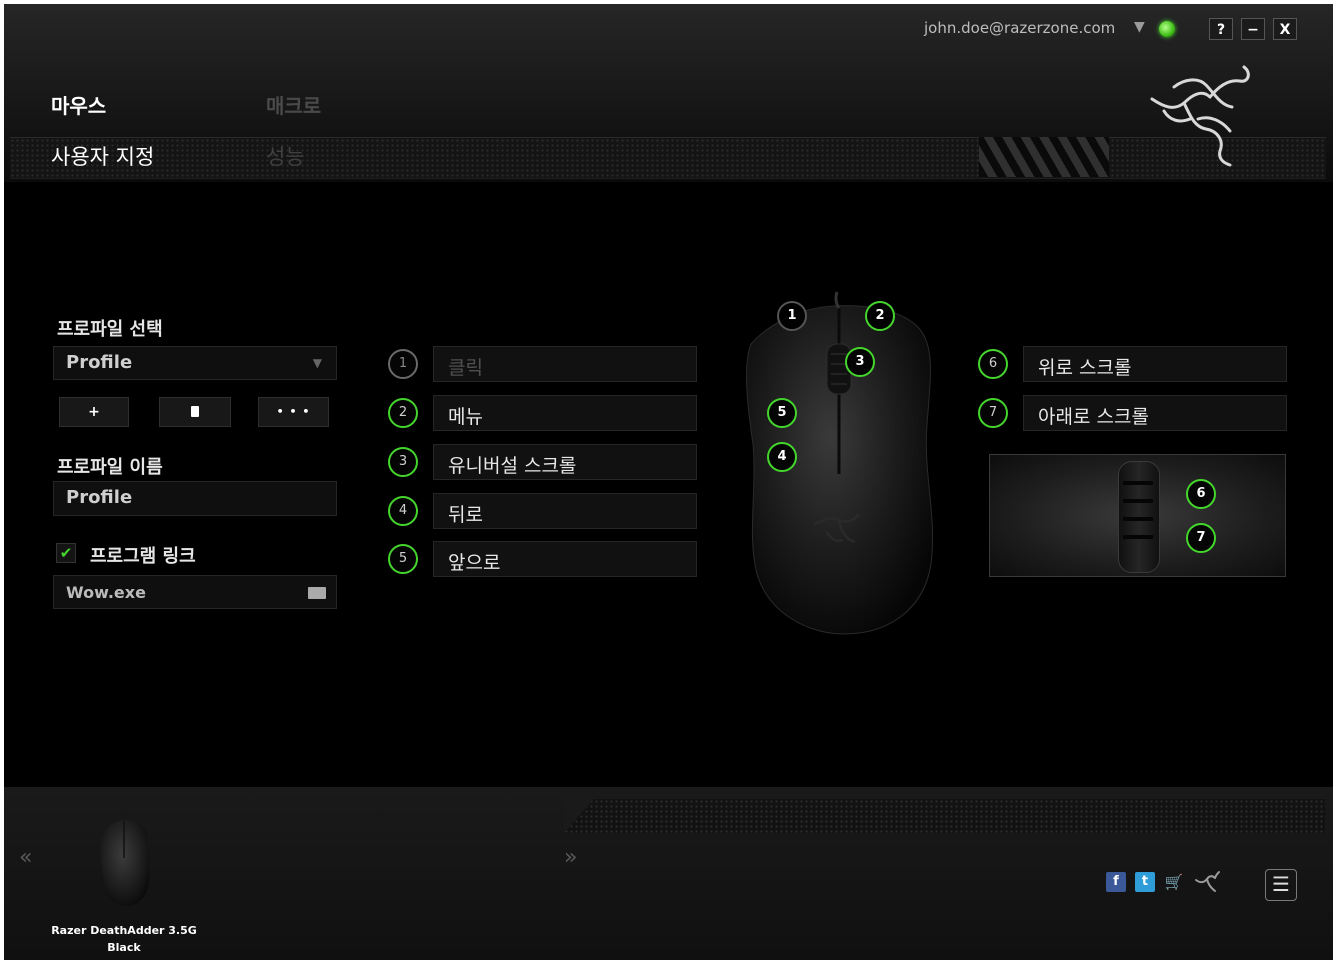 Image resolution: width=1337 pixels, height=962 pixels. I want to click on razer-icon, so click(1207, 882).